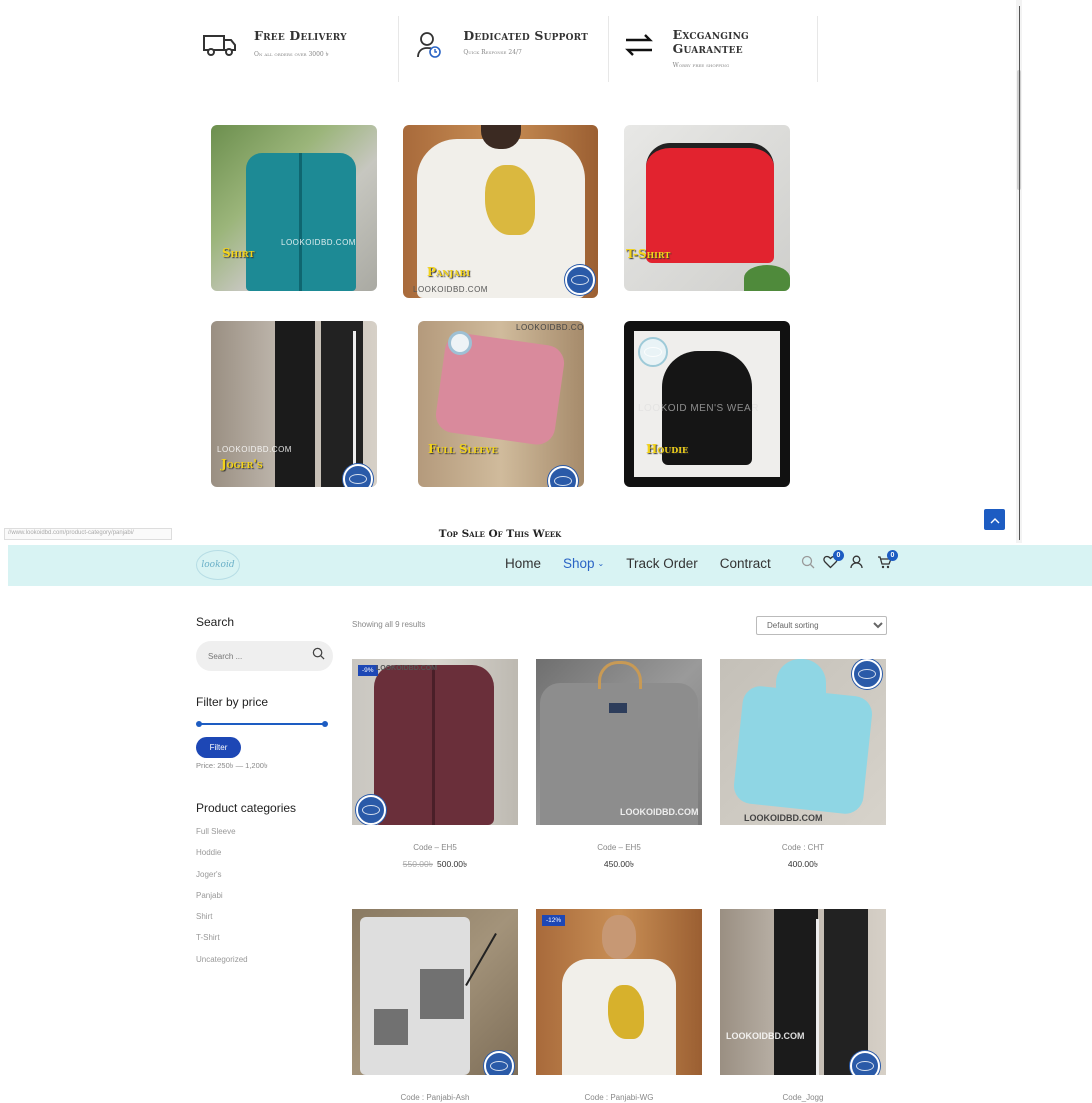 This screenshot has height=1103, width=1092. I want to click on category-link: Joger's, so click(266, 880).